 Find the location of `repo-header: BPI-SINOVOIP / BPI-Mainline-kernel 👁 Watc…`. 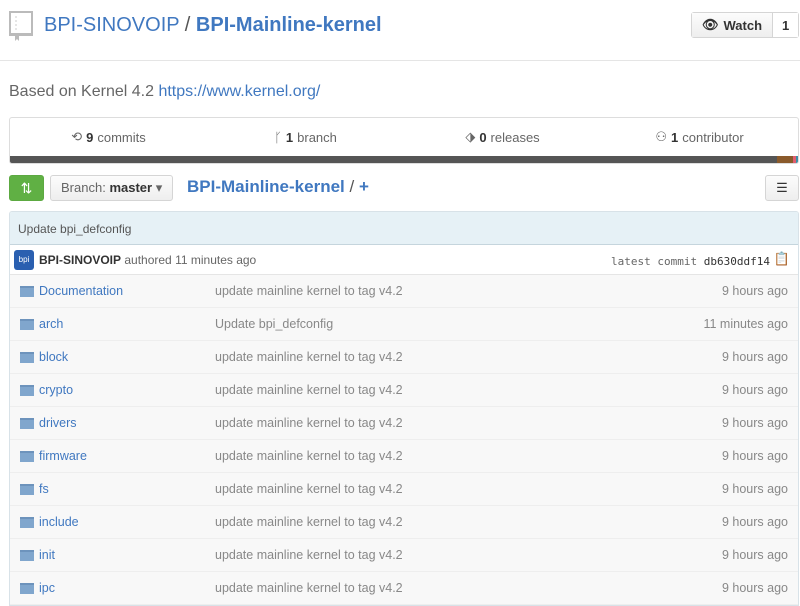

repo-header: BPI-SINOVOIP / BPI-Mainline-kernel 👁 Watc… is located at coordinates (400, 30).